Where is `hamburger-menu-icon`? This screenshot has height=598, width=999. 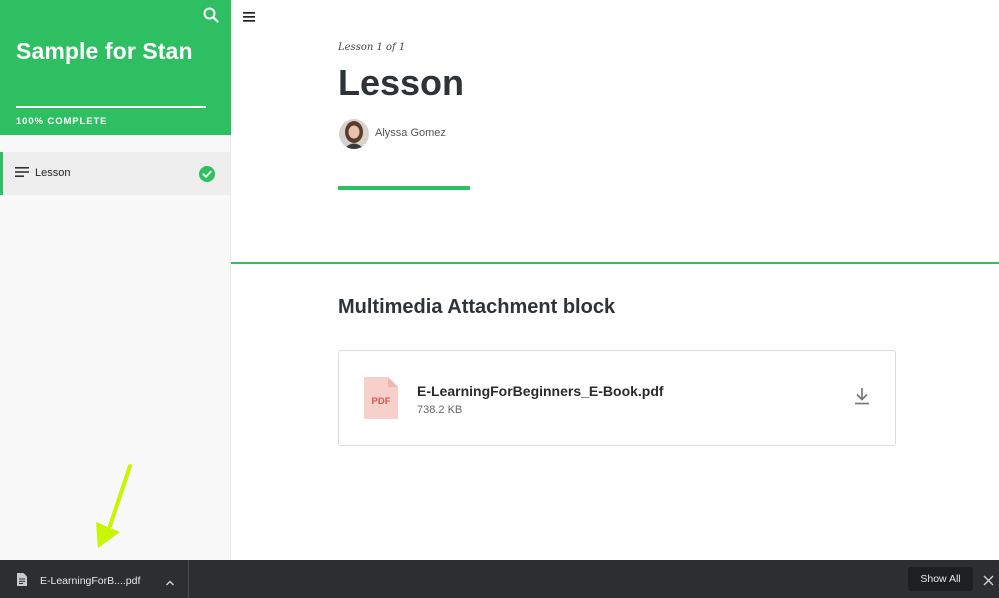 hamburger-menu-icon is located at coordinates (250, 17).